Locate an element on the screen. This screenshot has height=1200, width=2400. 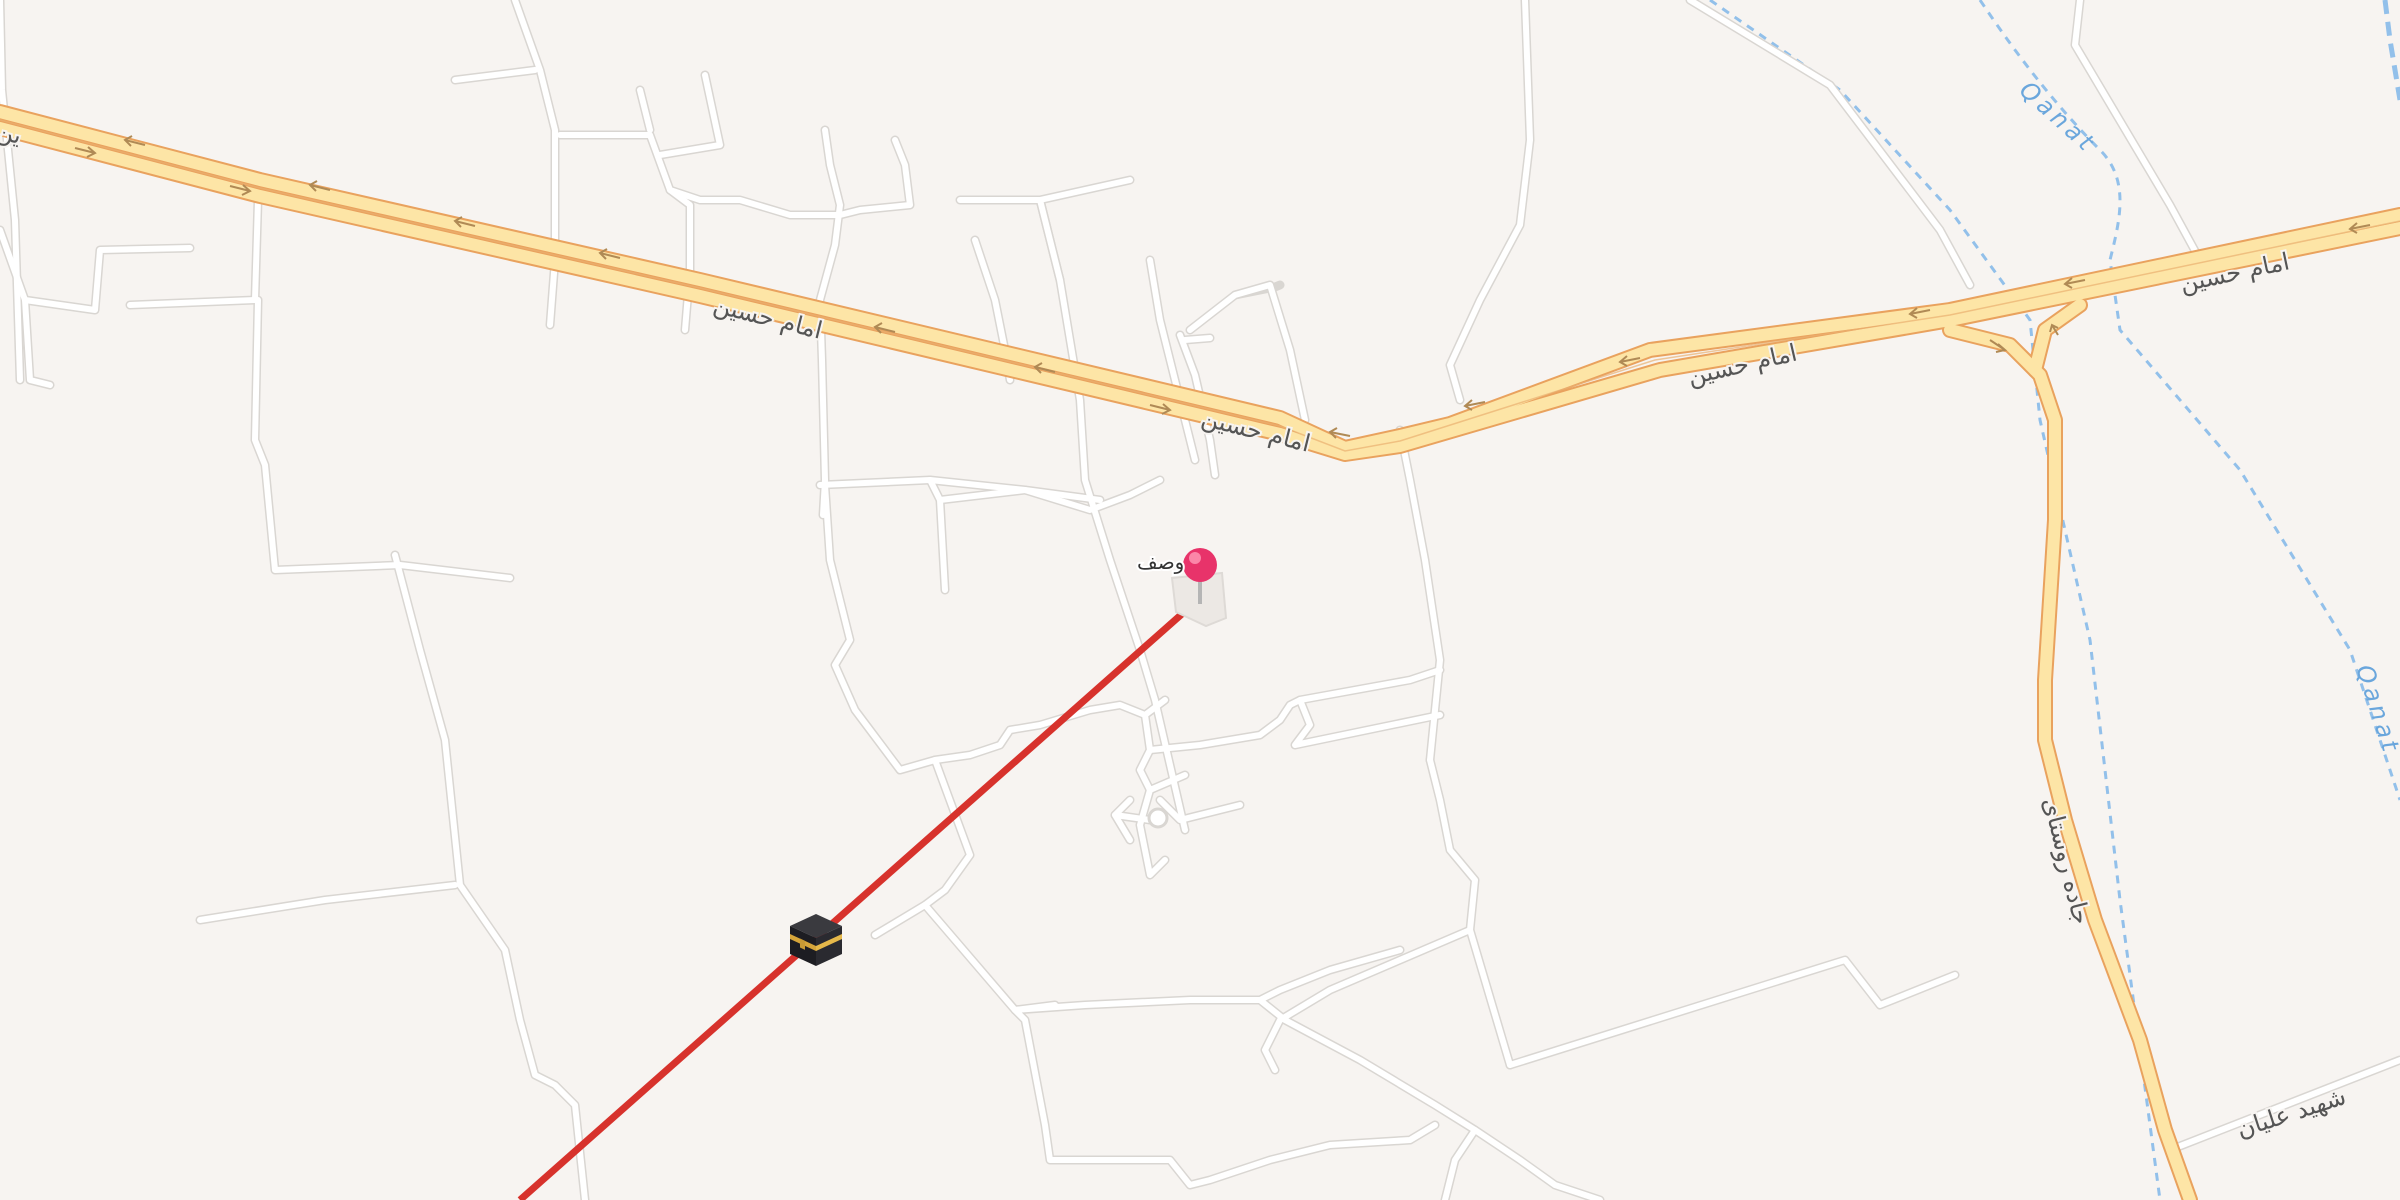
water-label-qanat-top: Qanat is located at coordinates (2058, 117).